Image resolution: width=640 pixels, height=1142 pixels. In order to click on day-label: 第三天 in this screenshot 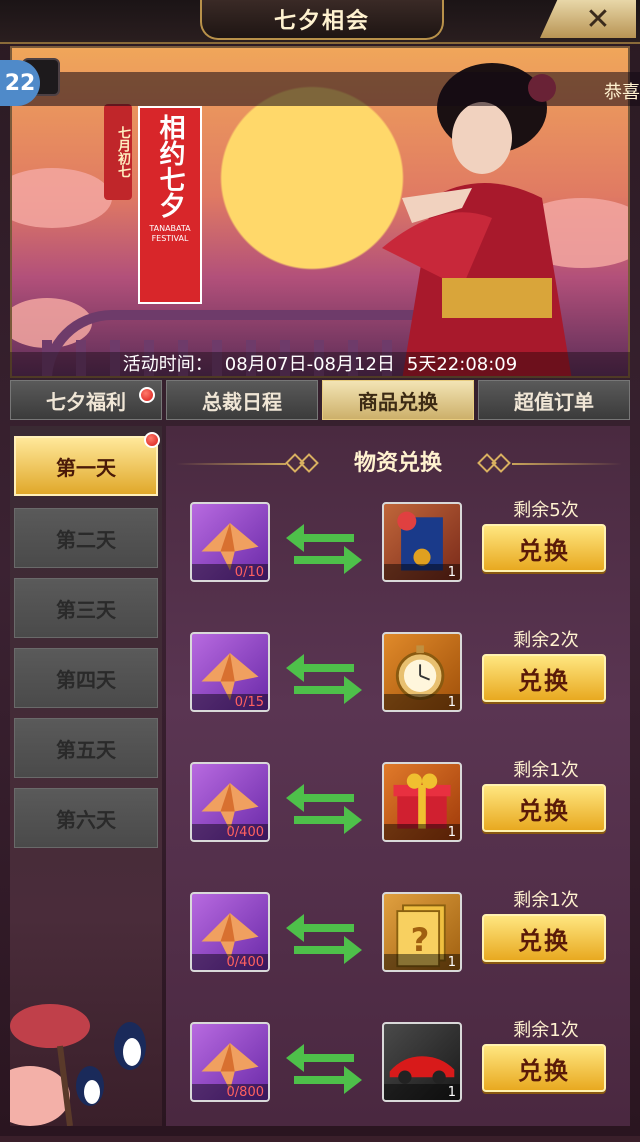, I will do `click(86, 609)`.